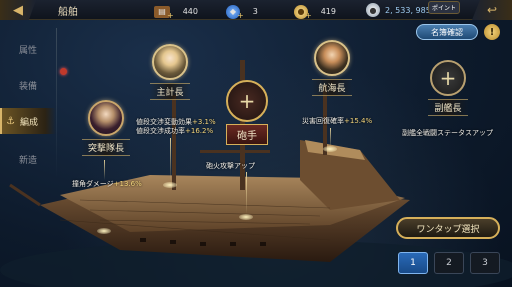 Image resolution: width=512 pixels, height=287 pixels. I want to click on sidebar-item-label: 装備, so click(27, 86).